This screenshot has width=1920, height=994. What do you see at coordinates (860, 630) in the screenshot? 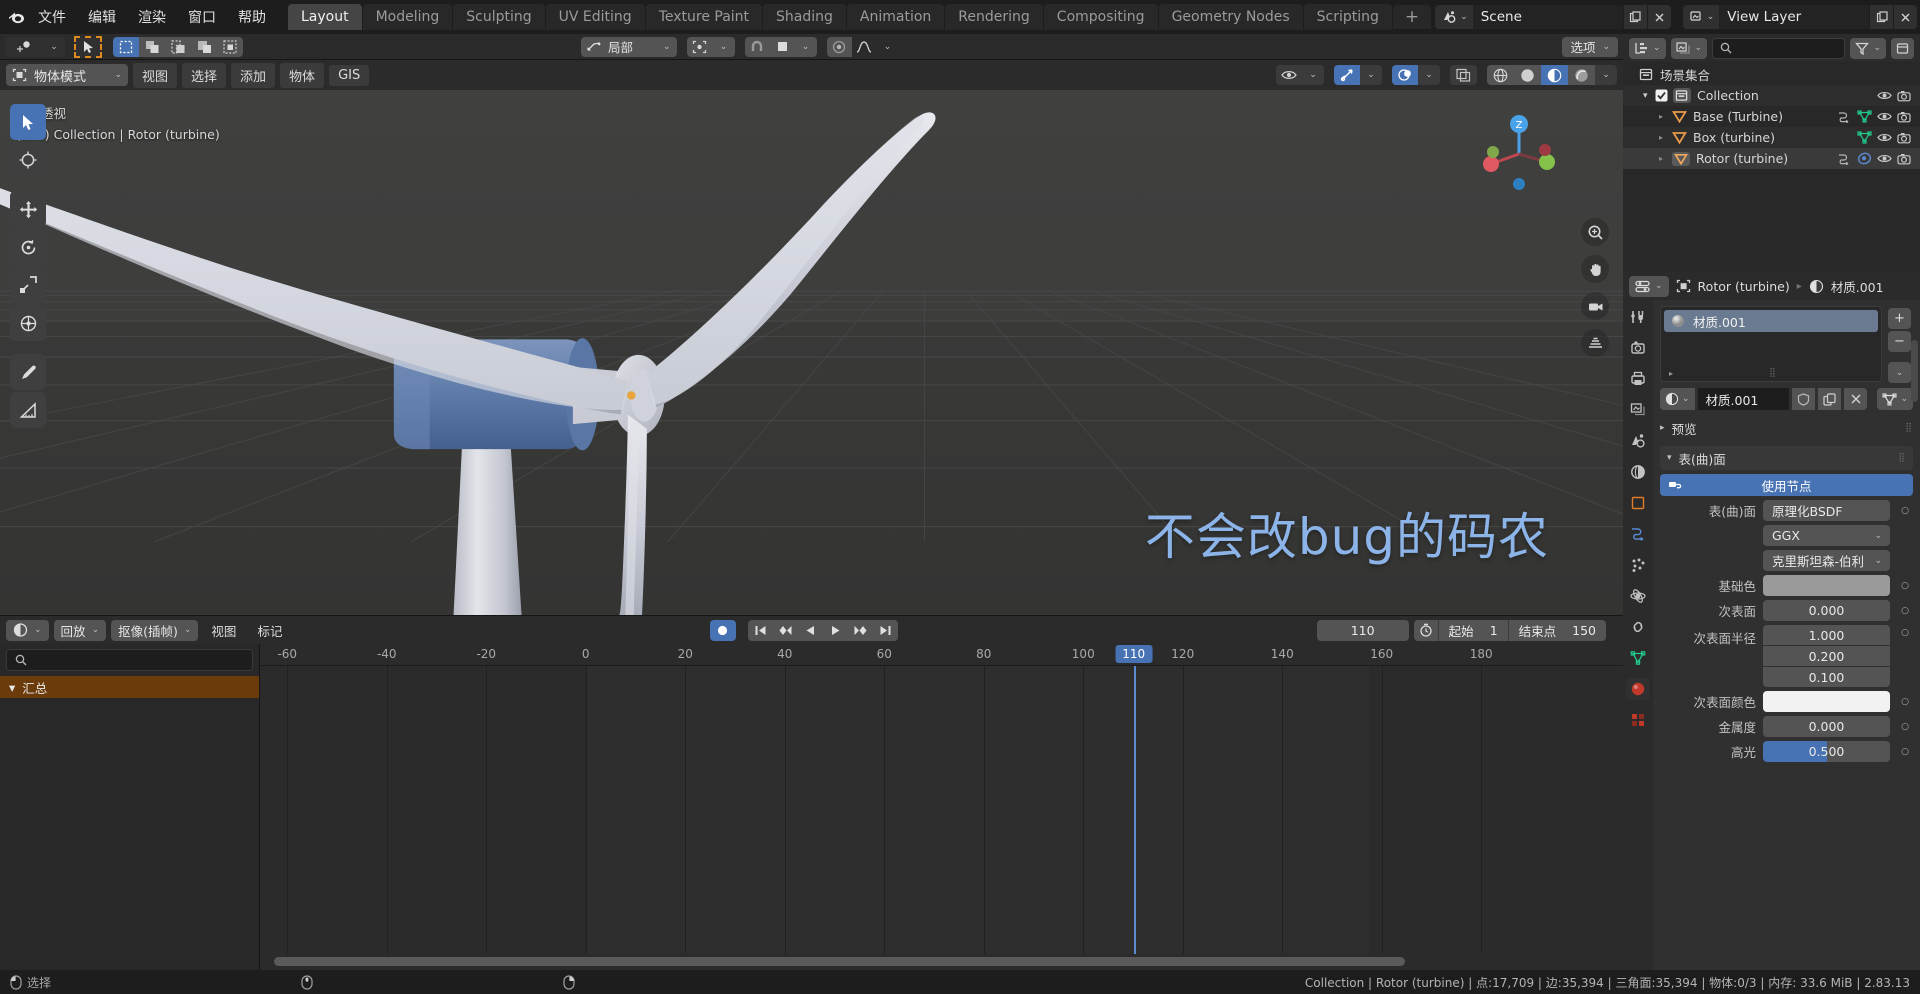
I see `next-keyframe-icon` at bounding box center [860, 630].